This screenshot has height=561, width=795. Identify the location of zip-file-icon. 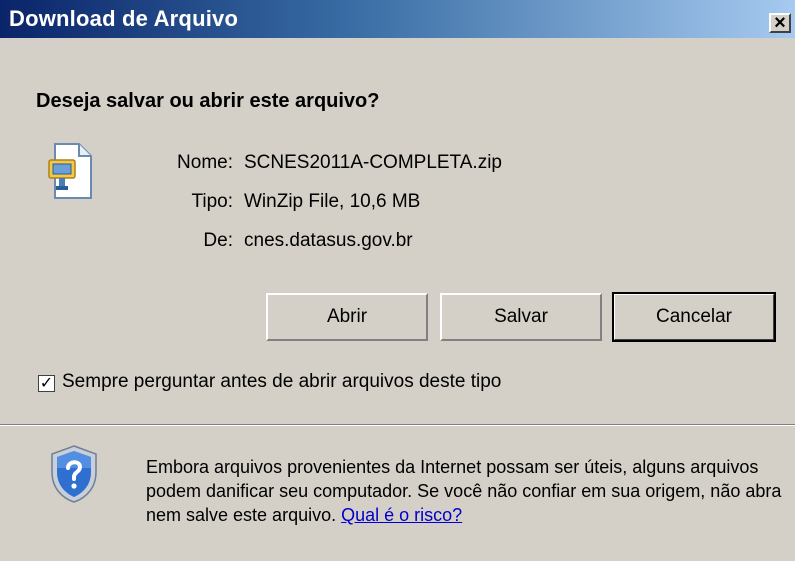
(70, 171).